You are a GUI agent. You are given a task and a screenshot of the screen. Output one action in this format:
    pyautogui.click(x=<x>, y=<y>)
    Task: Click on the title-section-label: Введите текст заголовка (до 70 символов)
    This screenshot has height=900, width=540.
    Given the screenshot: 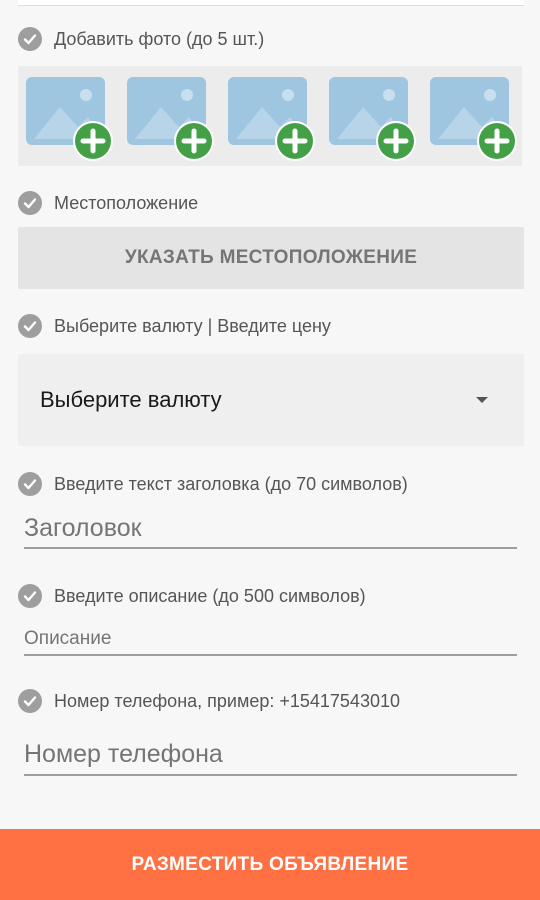 What is the action you would take?
    pyautogui.click(x=213, y=484)
    